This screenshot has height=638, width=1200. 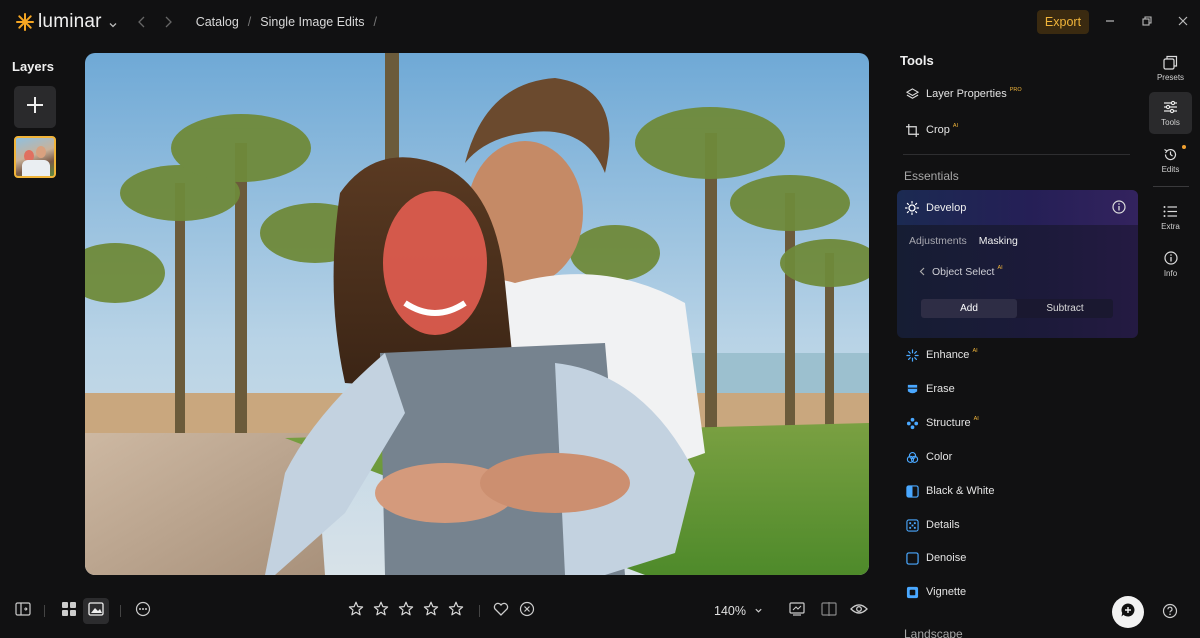 What do you see at coordinates (966, 94) in the screenshot?
I see `tool-label: Layer Properties` at bounding box center [966, 94].